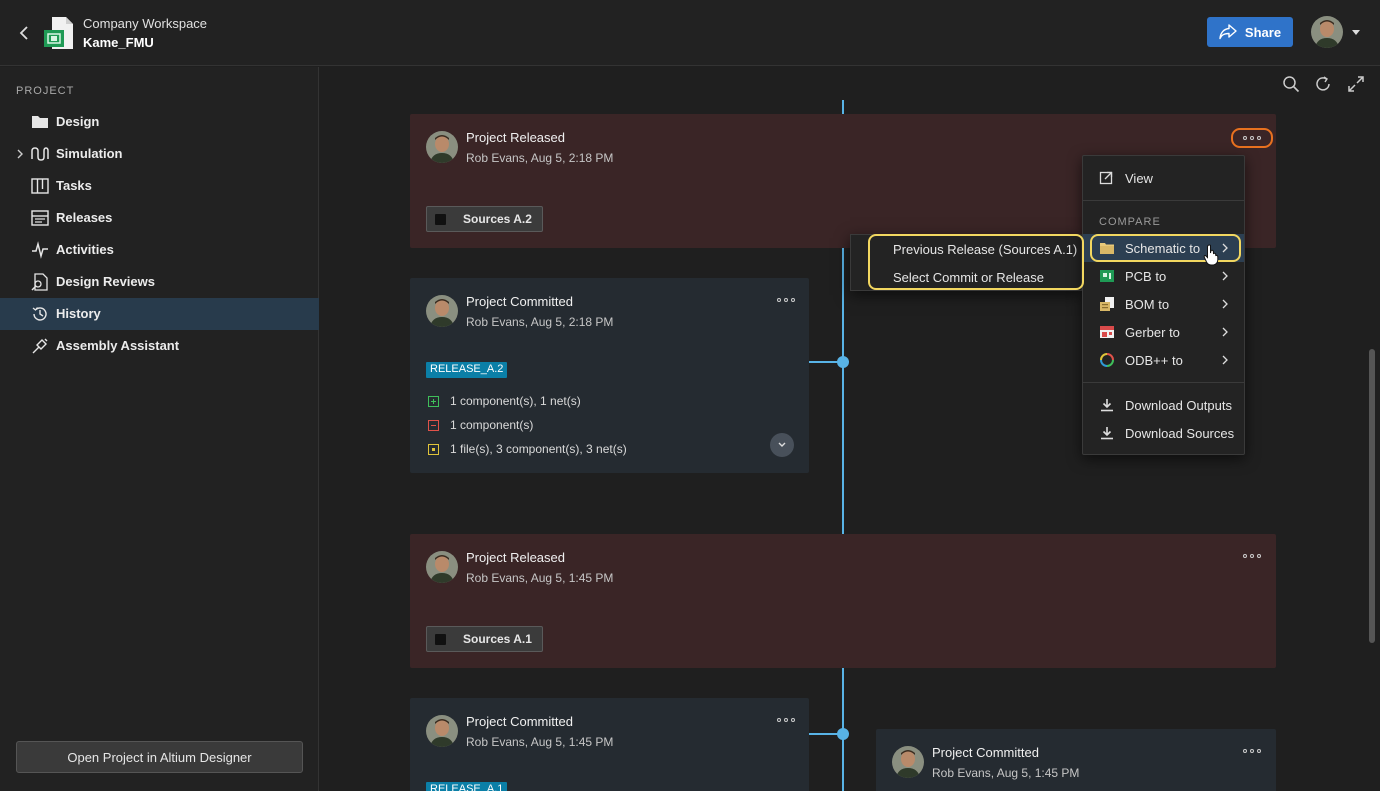 The width and height of the screenshot is (1380, 791). What do you see at coordinates (440, 219) in the screenshot?
I see `sources-icon` at bounding box center [440, 219].